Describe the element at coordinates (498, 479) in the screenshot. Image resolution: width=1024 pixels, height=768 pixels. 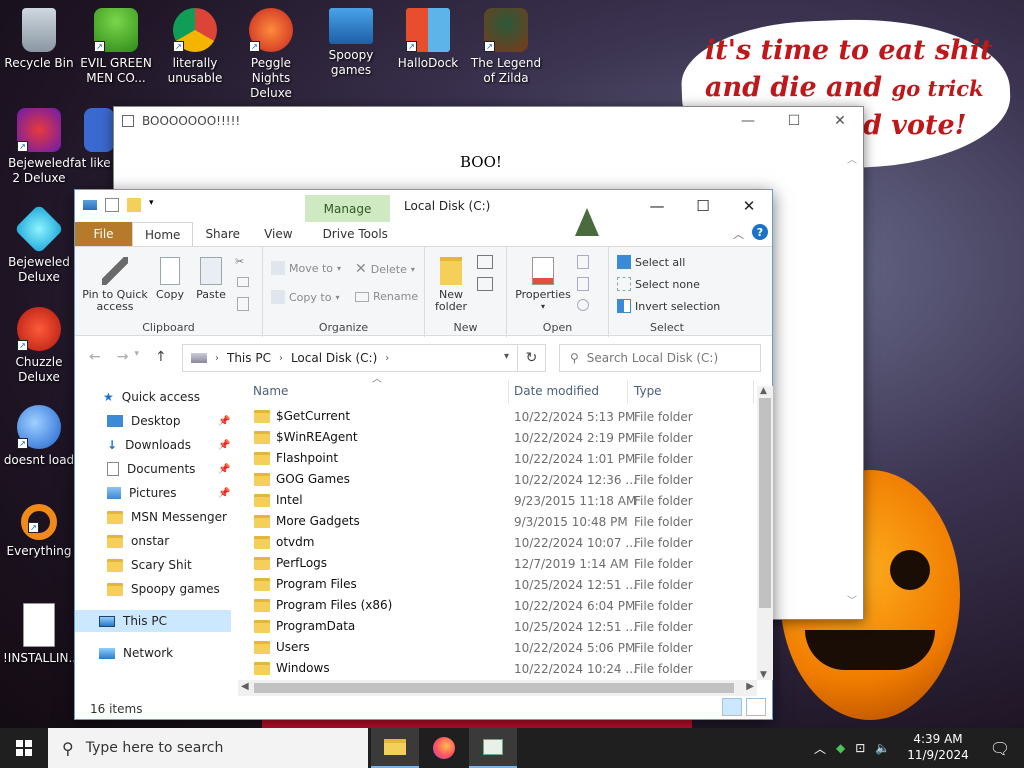
I see `table-row: GOG Games 10/22/2024 12:36 ... File folder` at that location.